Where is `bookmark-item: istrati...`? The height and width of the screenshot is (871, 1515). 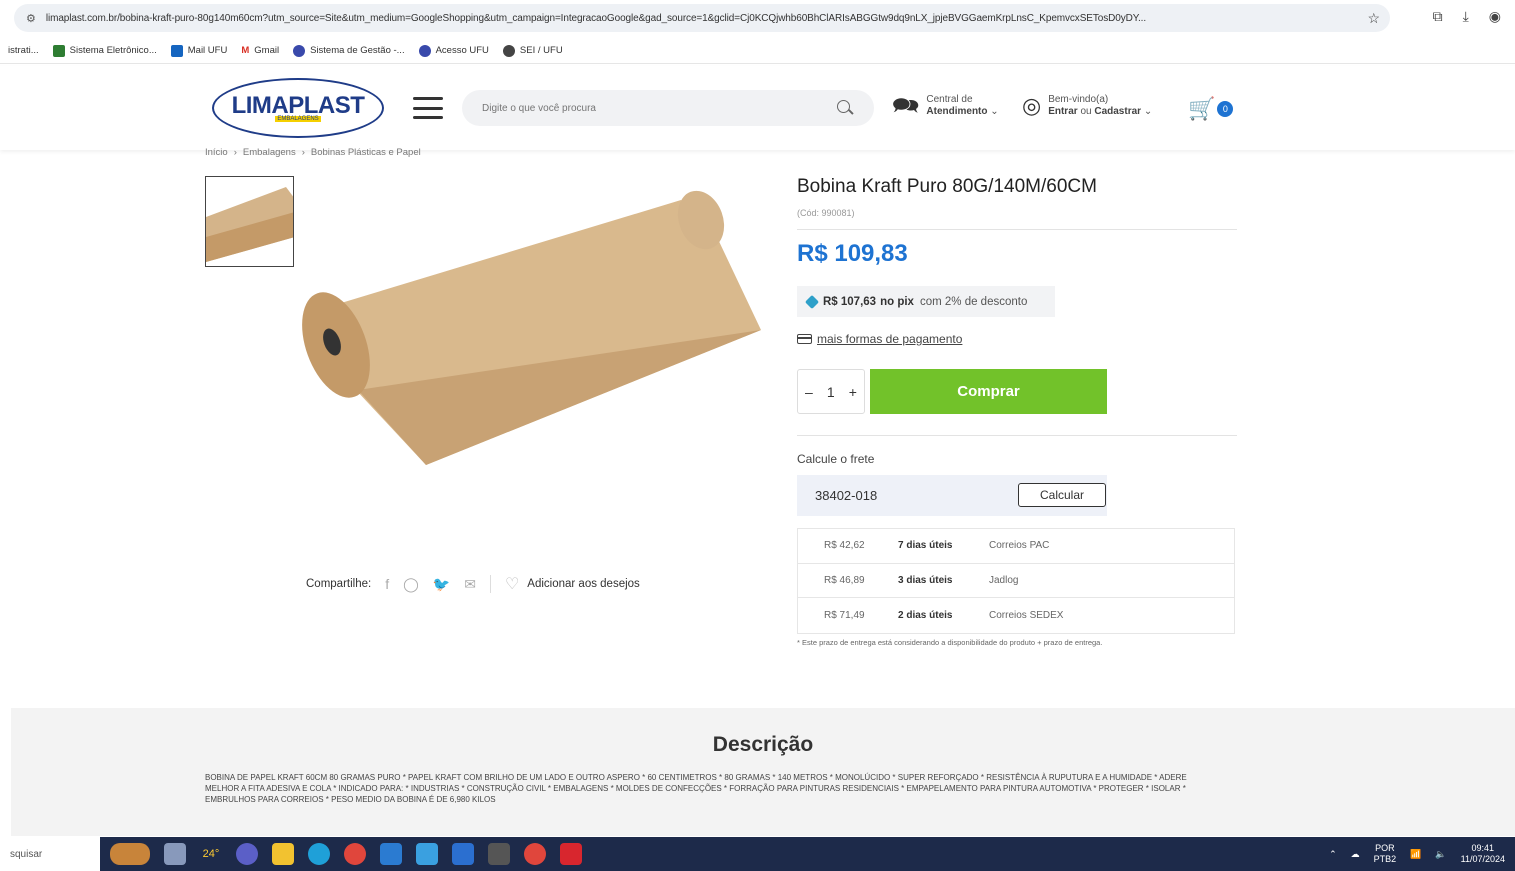
bookmark-item: istrati... is located at coordinates (23, 50).